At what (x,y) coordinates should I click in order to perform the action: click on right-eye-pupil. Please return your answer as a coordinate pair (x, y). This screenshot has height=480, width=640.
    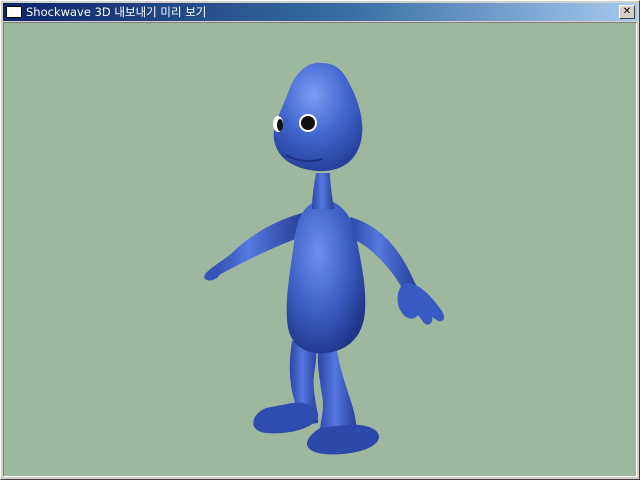
    Looking at the image, I should click on (308, 123).